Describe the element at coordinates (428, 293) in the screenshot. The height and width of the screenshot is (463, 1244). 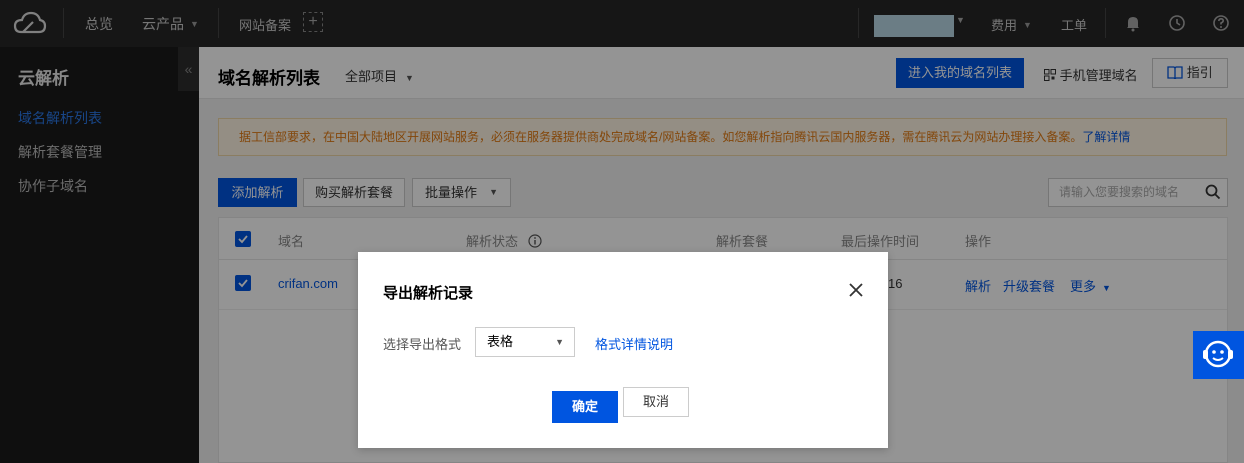
I see `dialog-title: 导出解析记录` at that location.